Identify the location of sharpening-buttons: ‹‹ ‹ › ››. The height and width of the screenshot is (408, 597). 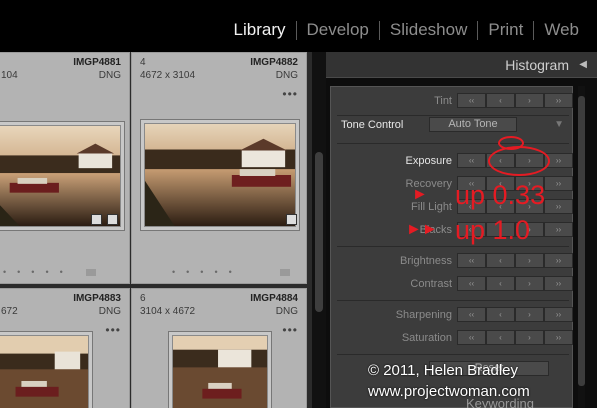
(515, 314).